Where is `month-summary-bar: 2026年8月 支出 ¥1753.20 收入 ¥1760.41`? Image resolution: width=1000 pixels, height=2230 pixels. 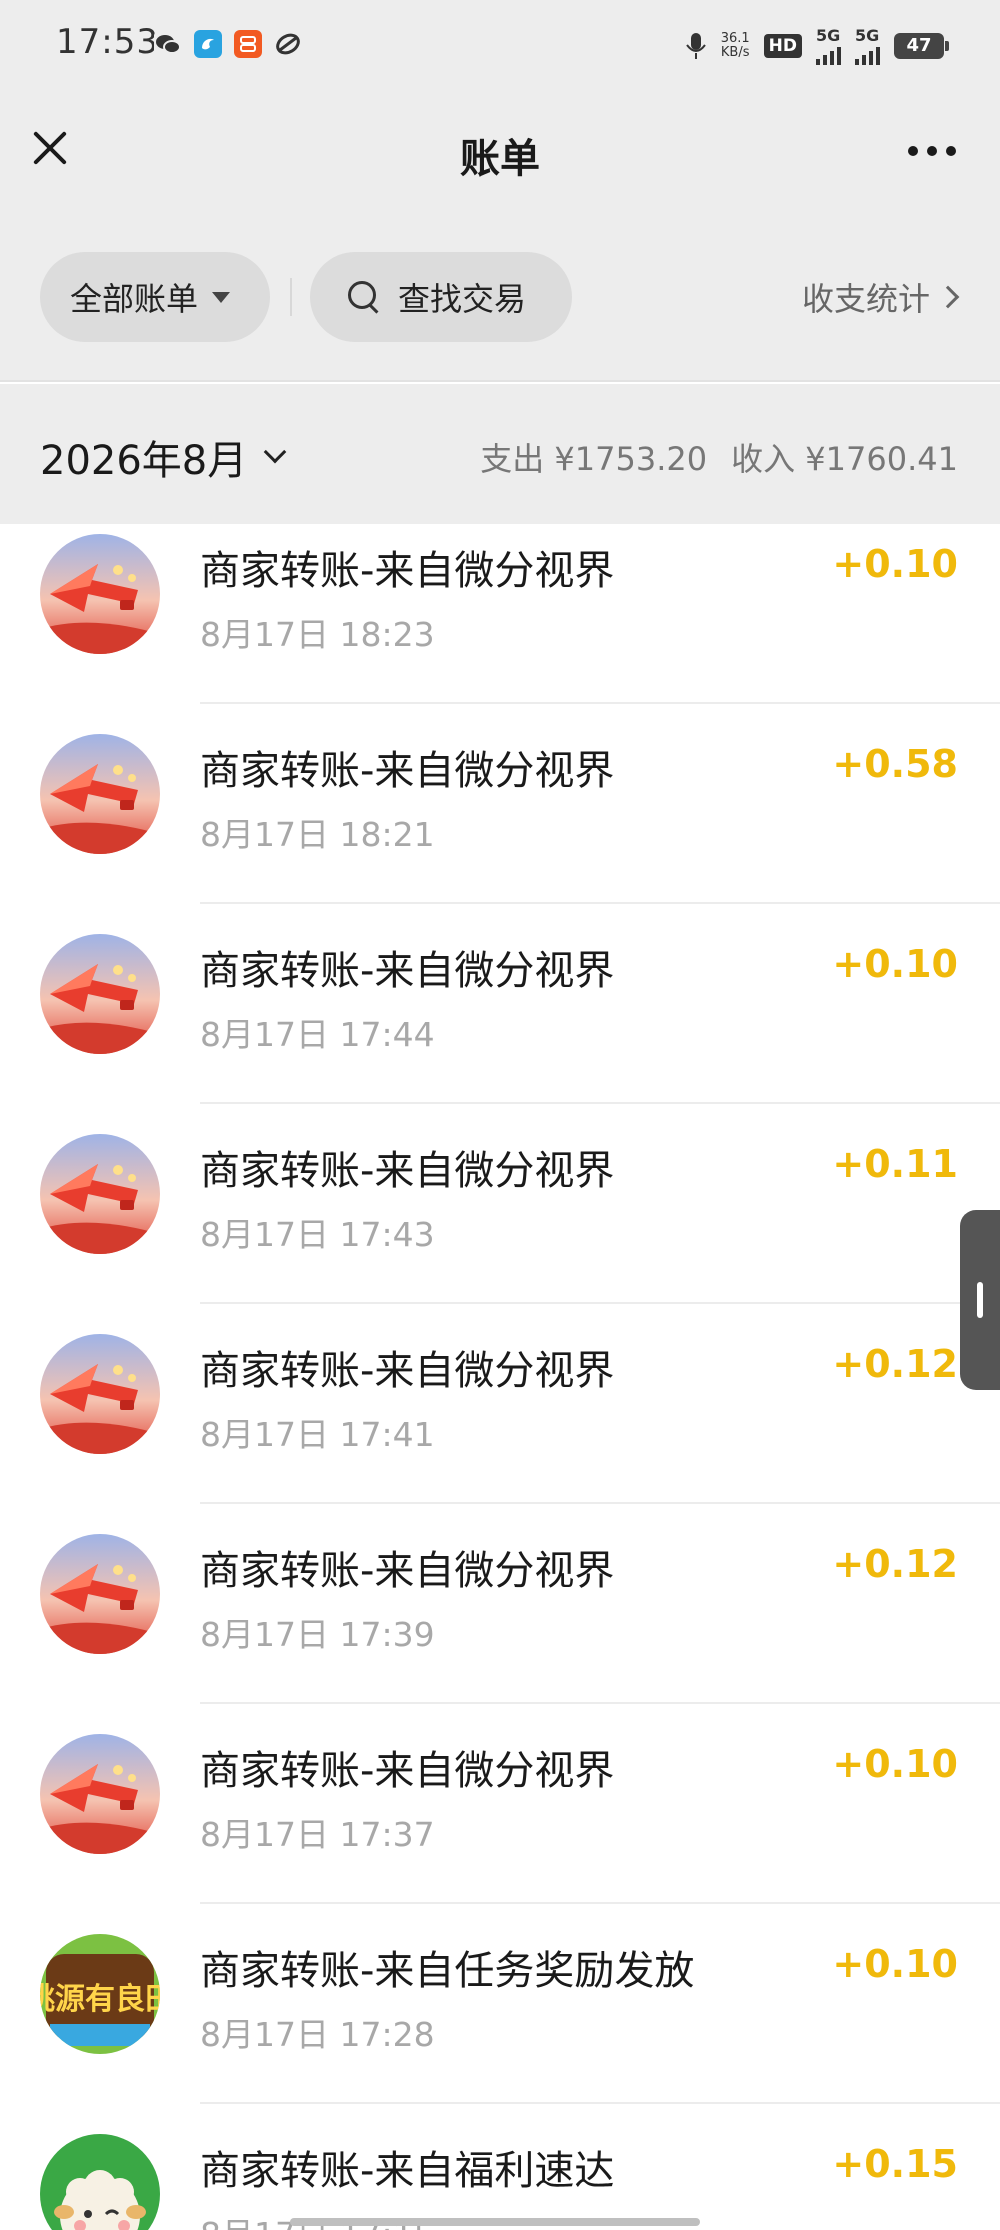
month-summary-bar: 2026年8月 支出 ¥1753.20 收入 ¥1760.41 is located at coordinates (500, 454).